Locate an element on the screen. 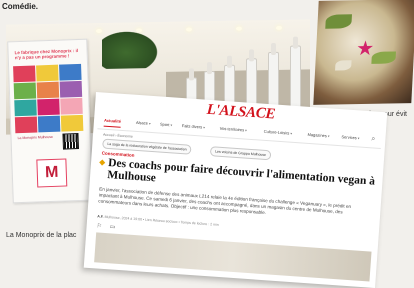 This screenshot has width=414, height=288. photo-caption: La Monoprix de la plac is located at coordinates (41, 235).